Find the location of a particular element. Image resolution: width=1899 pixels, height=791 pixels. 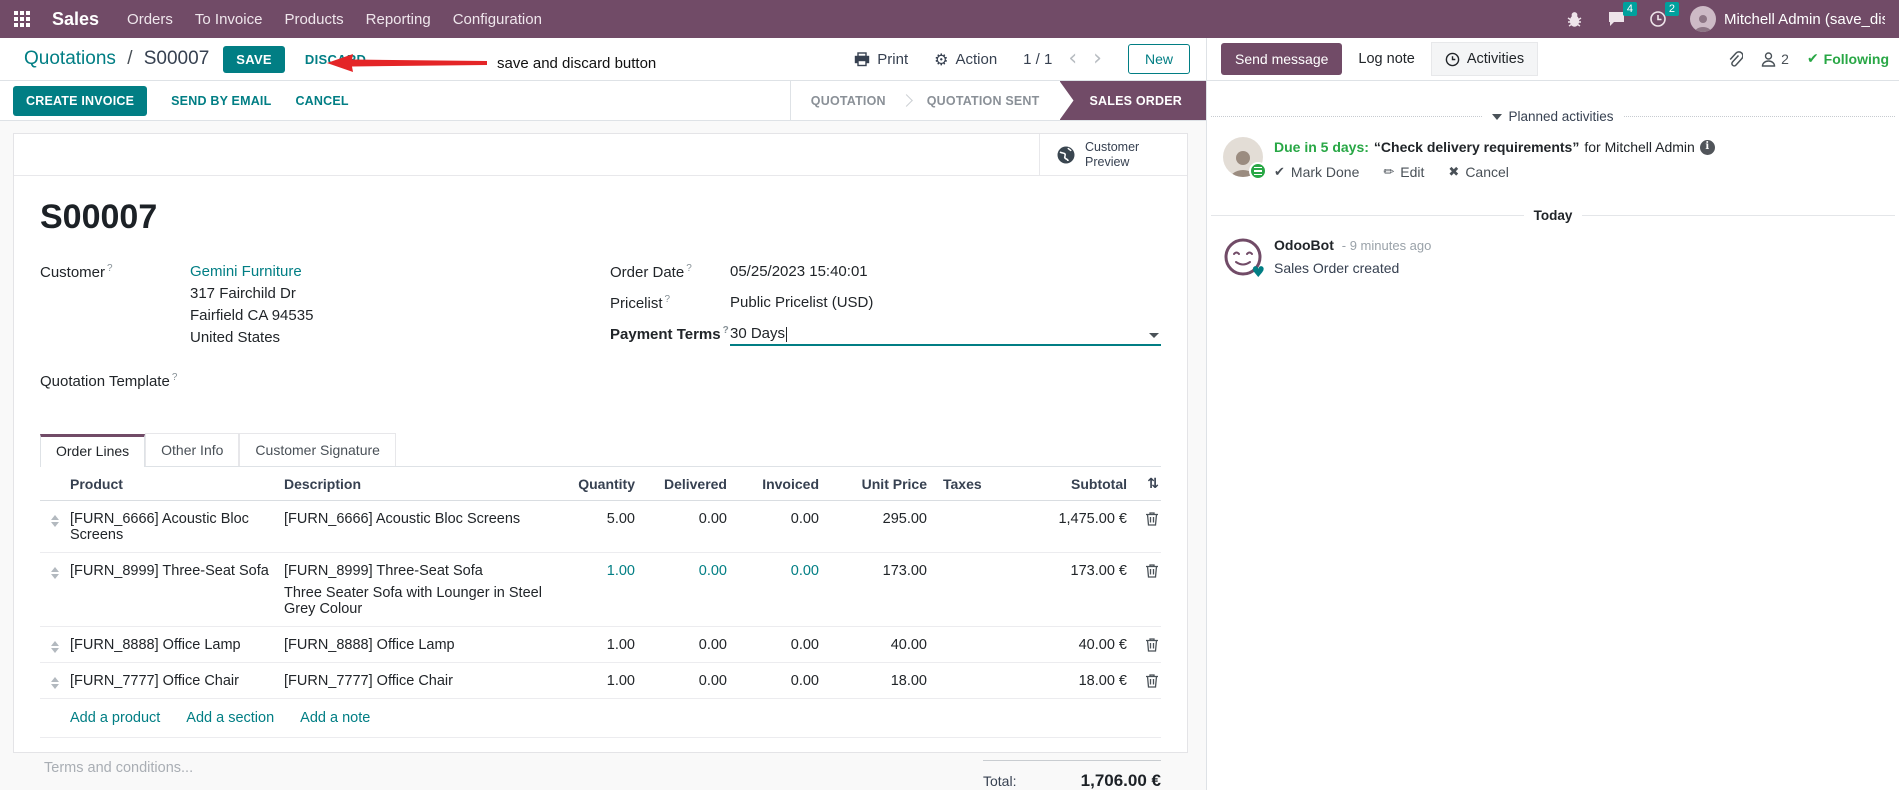

menu-configuration: Configuration is located at coordinates (497, 19).